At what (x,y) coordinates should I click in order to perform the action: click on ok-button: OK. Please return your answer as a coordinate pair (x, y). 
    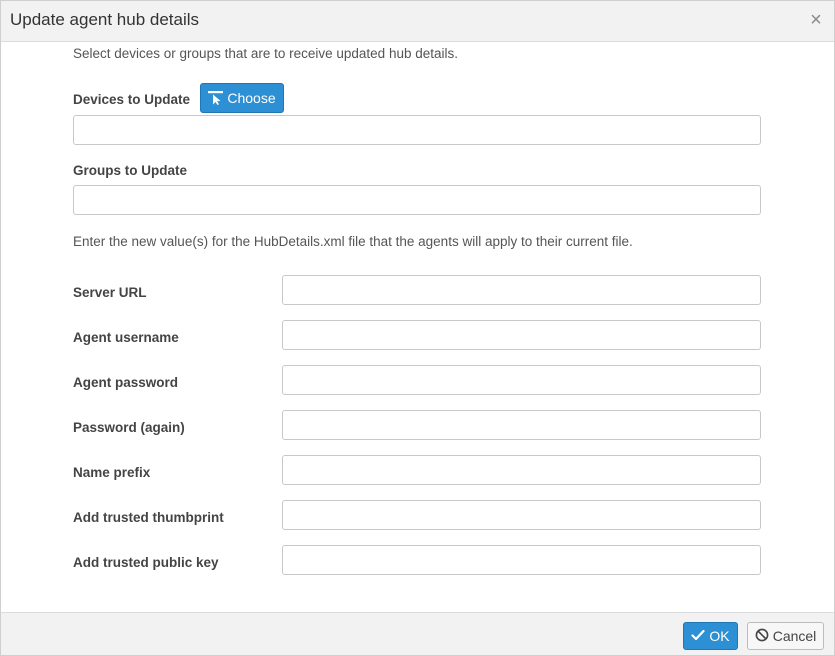
    Looking at the image, I should click on (710, 636).